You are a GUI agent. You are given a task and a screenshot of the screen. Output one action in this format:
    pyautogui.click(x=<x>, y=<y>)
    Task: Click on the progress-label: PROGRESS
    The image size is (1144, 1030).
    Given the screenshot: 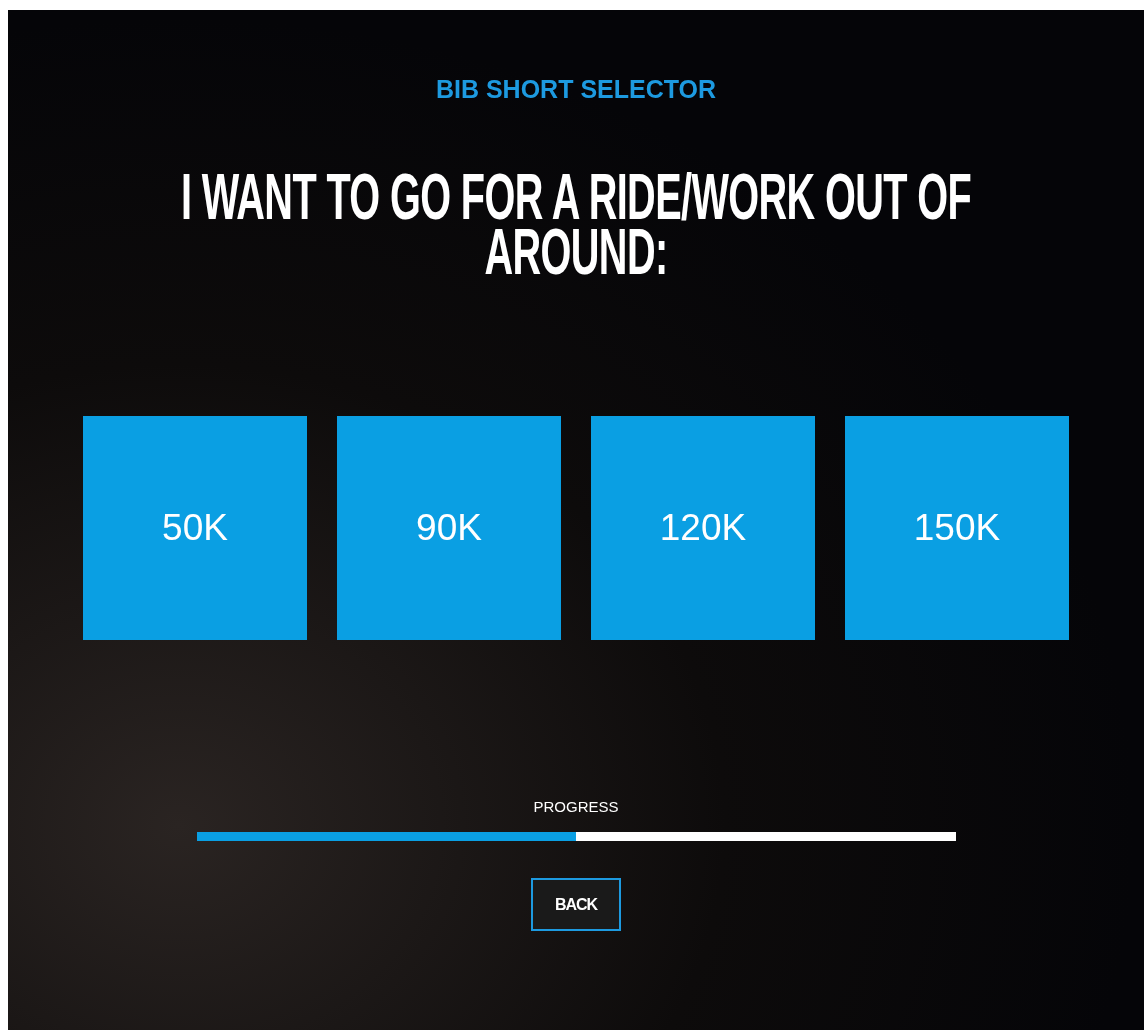 What is the action you would take?
    pyautogui.click(x=576, y=807)
    